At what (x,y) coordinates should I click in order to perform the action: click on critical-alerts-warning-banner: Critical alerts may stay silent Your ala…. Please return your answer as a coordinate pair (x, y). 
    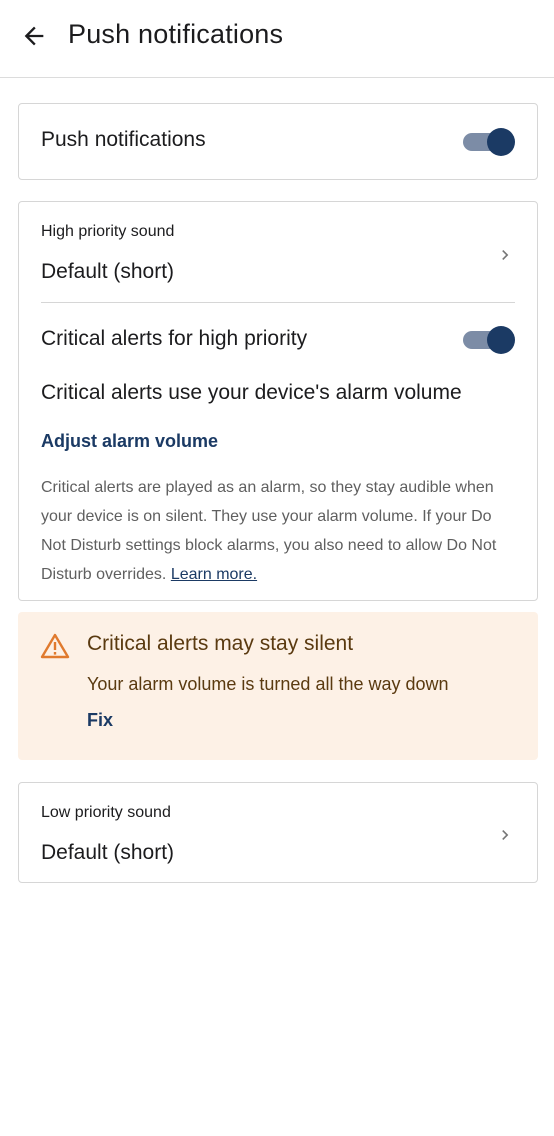
    Looking at the image, I should click on (278, 686).